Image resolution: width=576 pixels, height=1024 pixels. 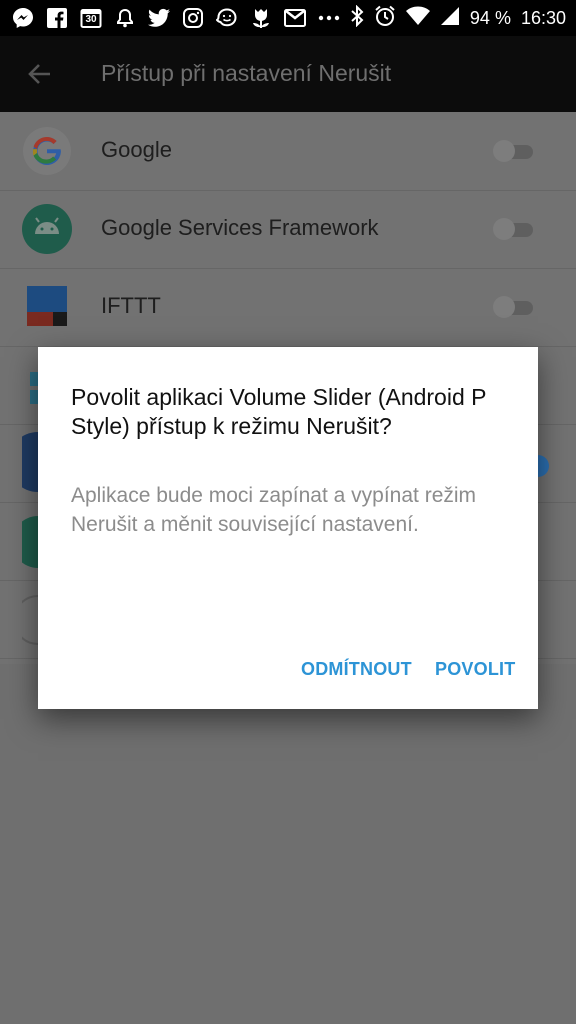 I want to click on bluetooth-icon, so click(x=357, y=18).